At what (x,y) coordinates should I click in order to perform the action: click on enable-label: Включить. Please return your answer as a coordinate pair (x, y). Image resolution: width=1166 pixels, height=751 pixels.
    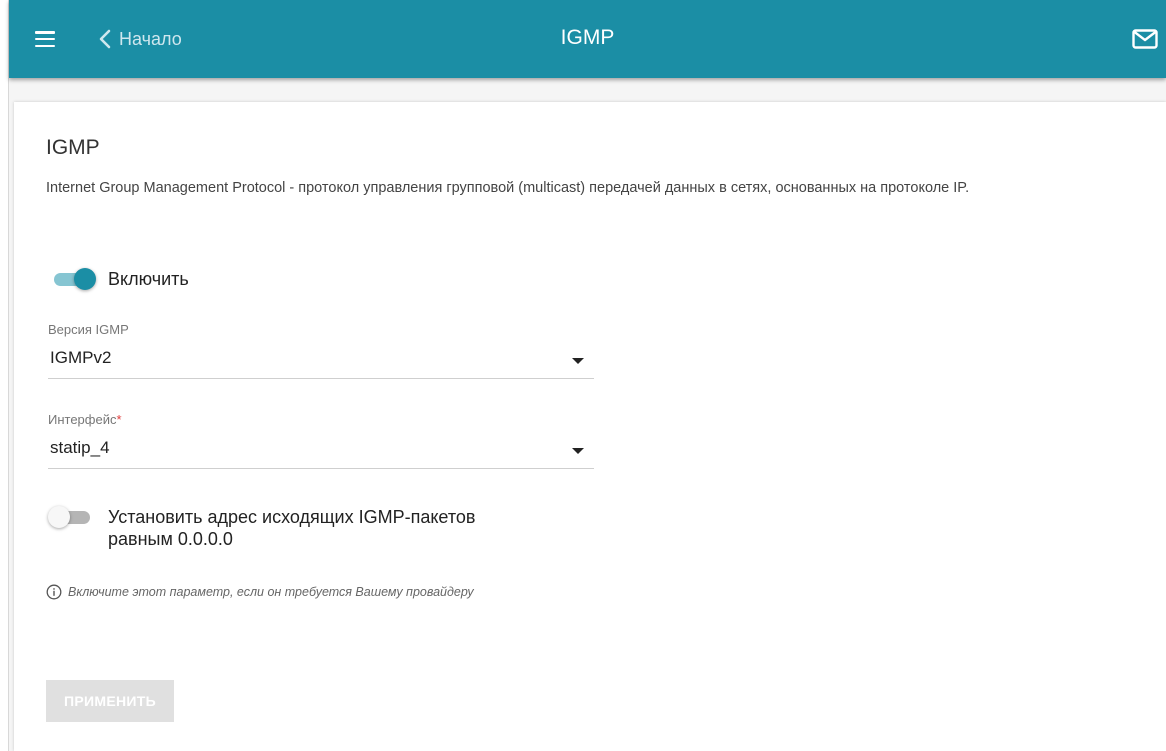
    Looking at the image, I should click on (148, 279).